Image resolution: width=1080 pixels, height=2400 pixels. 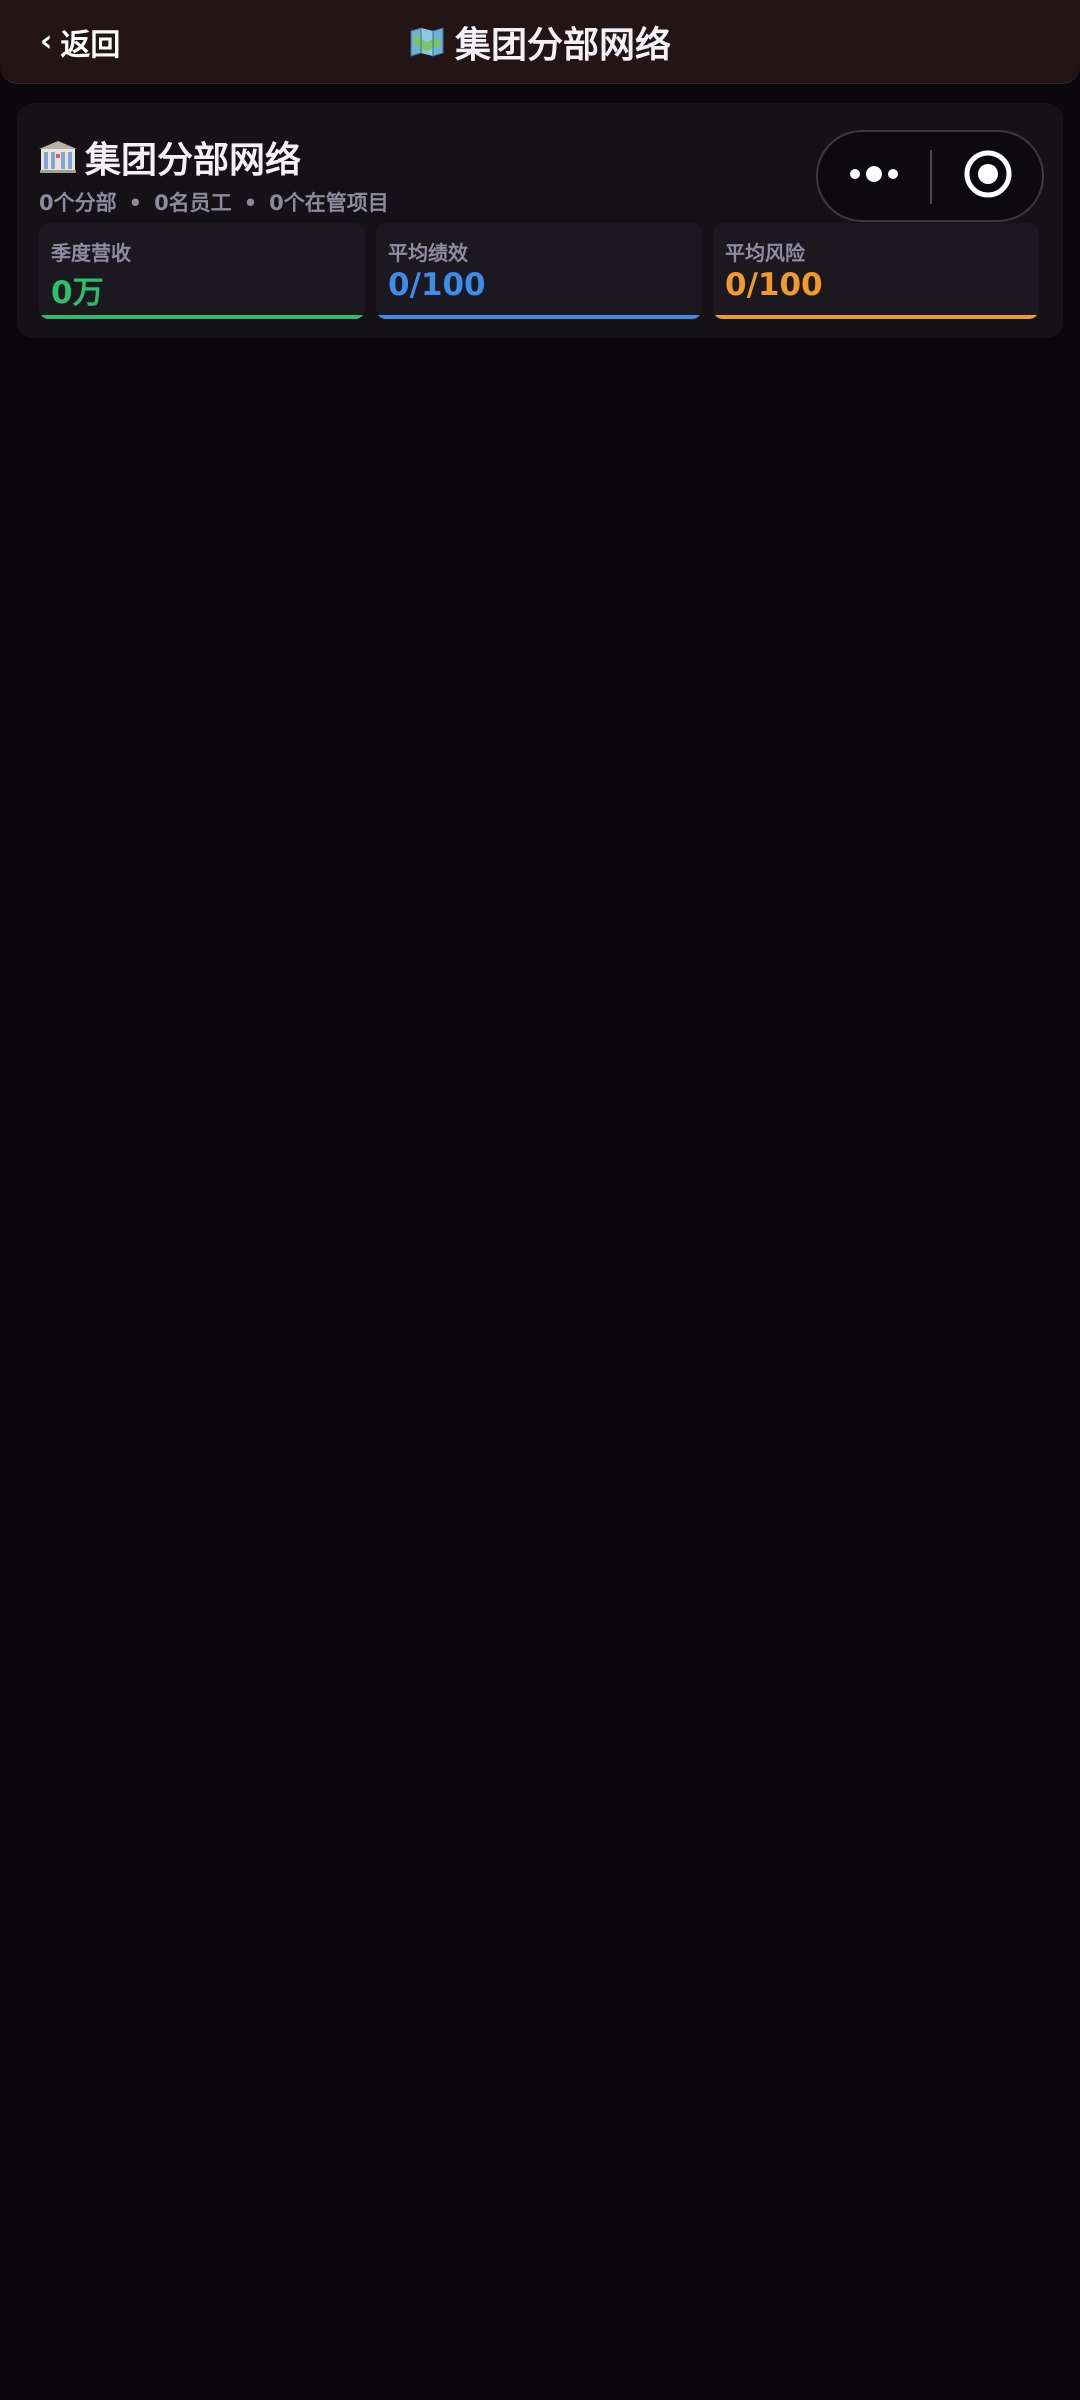 I want to click on project-count: 0个在管项目, so click(x=329, y=203).